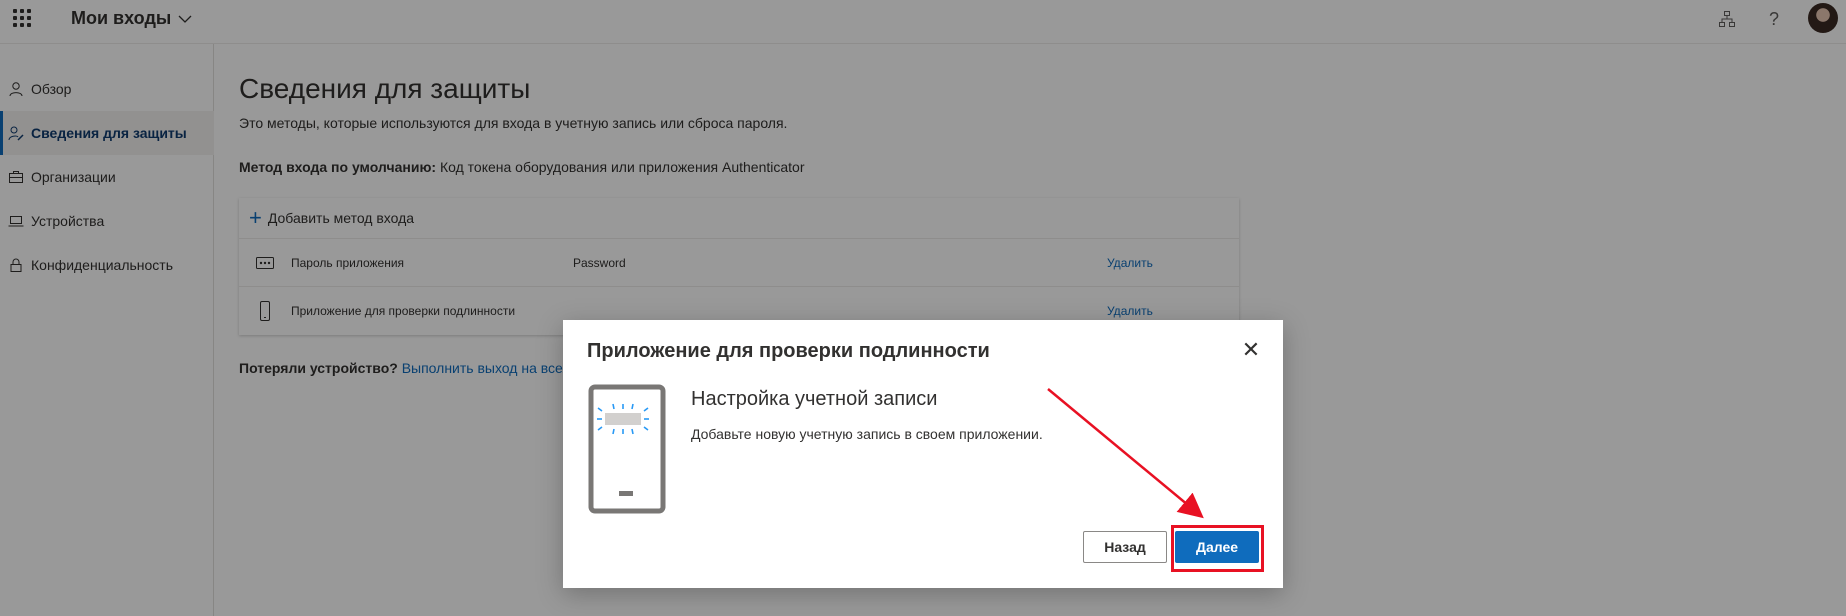 The width and height of the screenshot is (1846, 616). Describe the element at coordinates (1217, 548) in the screenshot. I see `next-button-highlight` at that location.